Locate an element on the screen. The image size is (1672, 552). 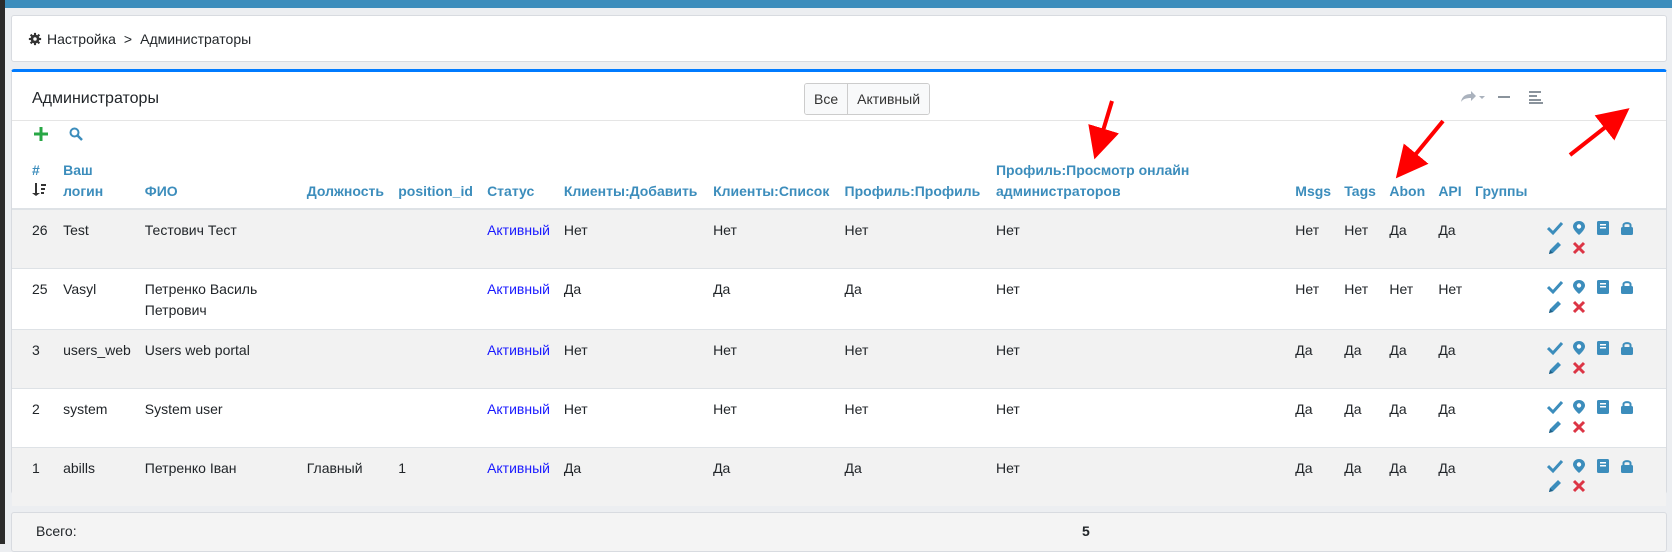
cell-clients-list: Да is located at coordinates (773, 476).